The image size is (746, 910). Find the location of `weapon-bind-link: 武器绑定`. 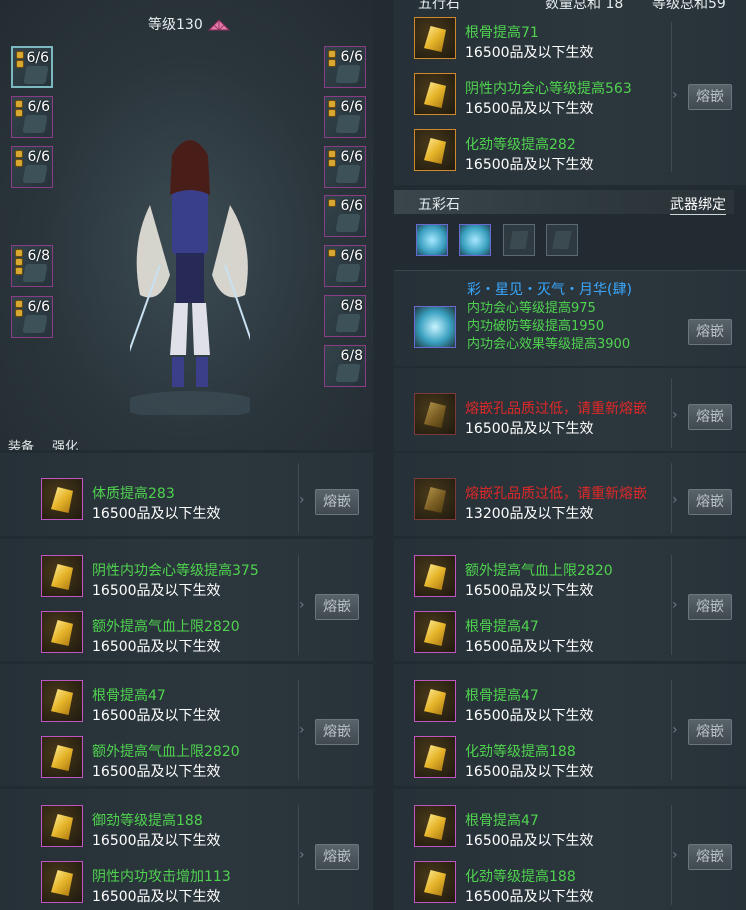

weapon-bind-link: 武器绑定 is located at coordinates (698, 204).